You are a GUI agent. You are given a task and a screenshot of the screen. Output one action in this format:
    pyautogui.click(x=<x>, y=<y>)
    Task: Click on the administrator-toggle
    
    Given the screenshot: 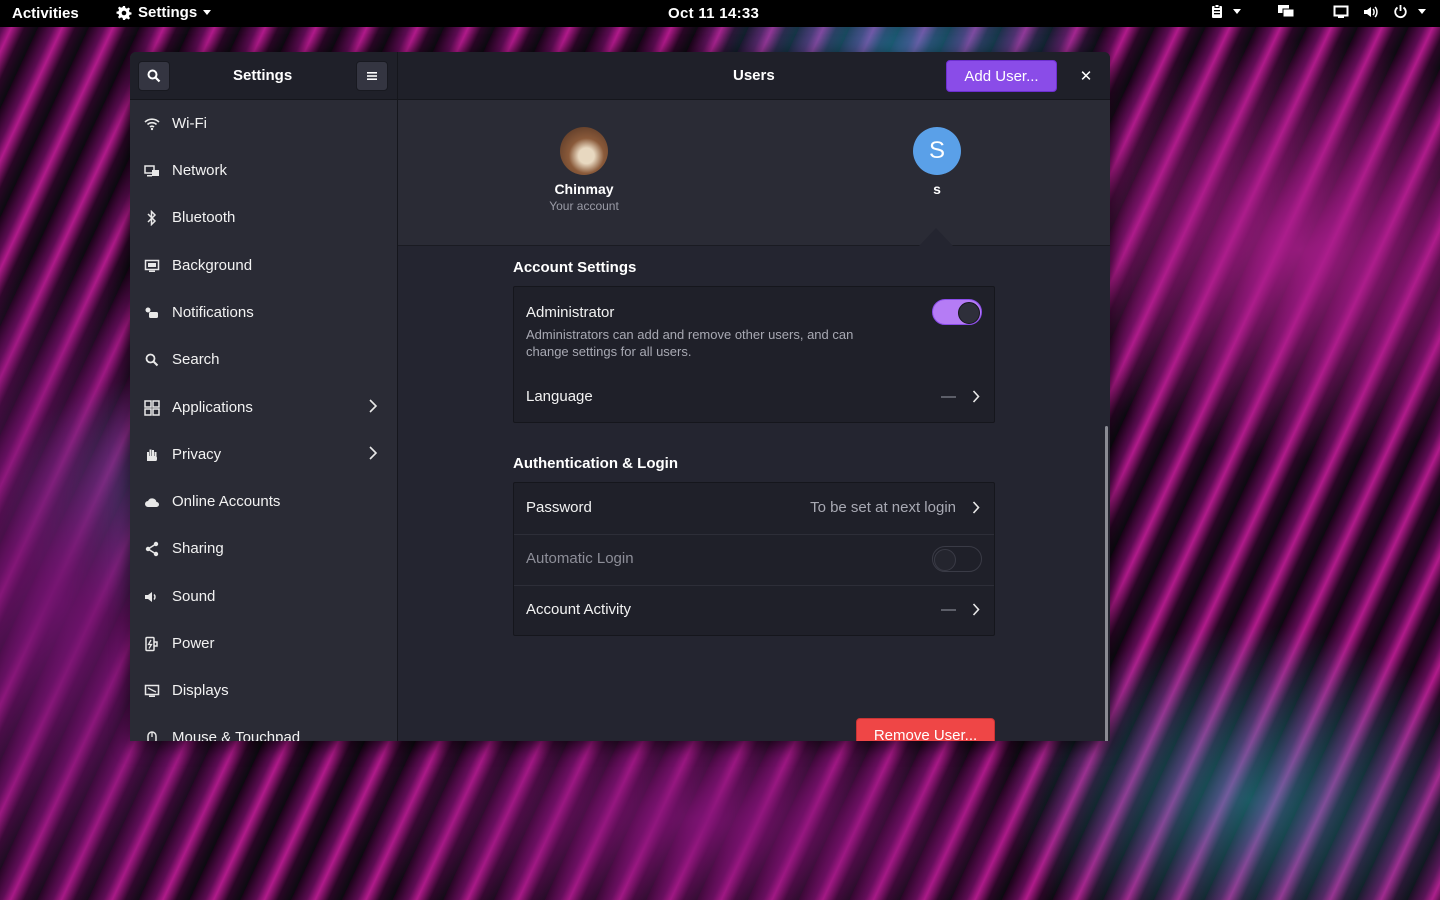 What is the action you would take?
    pyautogui.click(x=957, y=312)
    